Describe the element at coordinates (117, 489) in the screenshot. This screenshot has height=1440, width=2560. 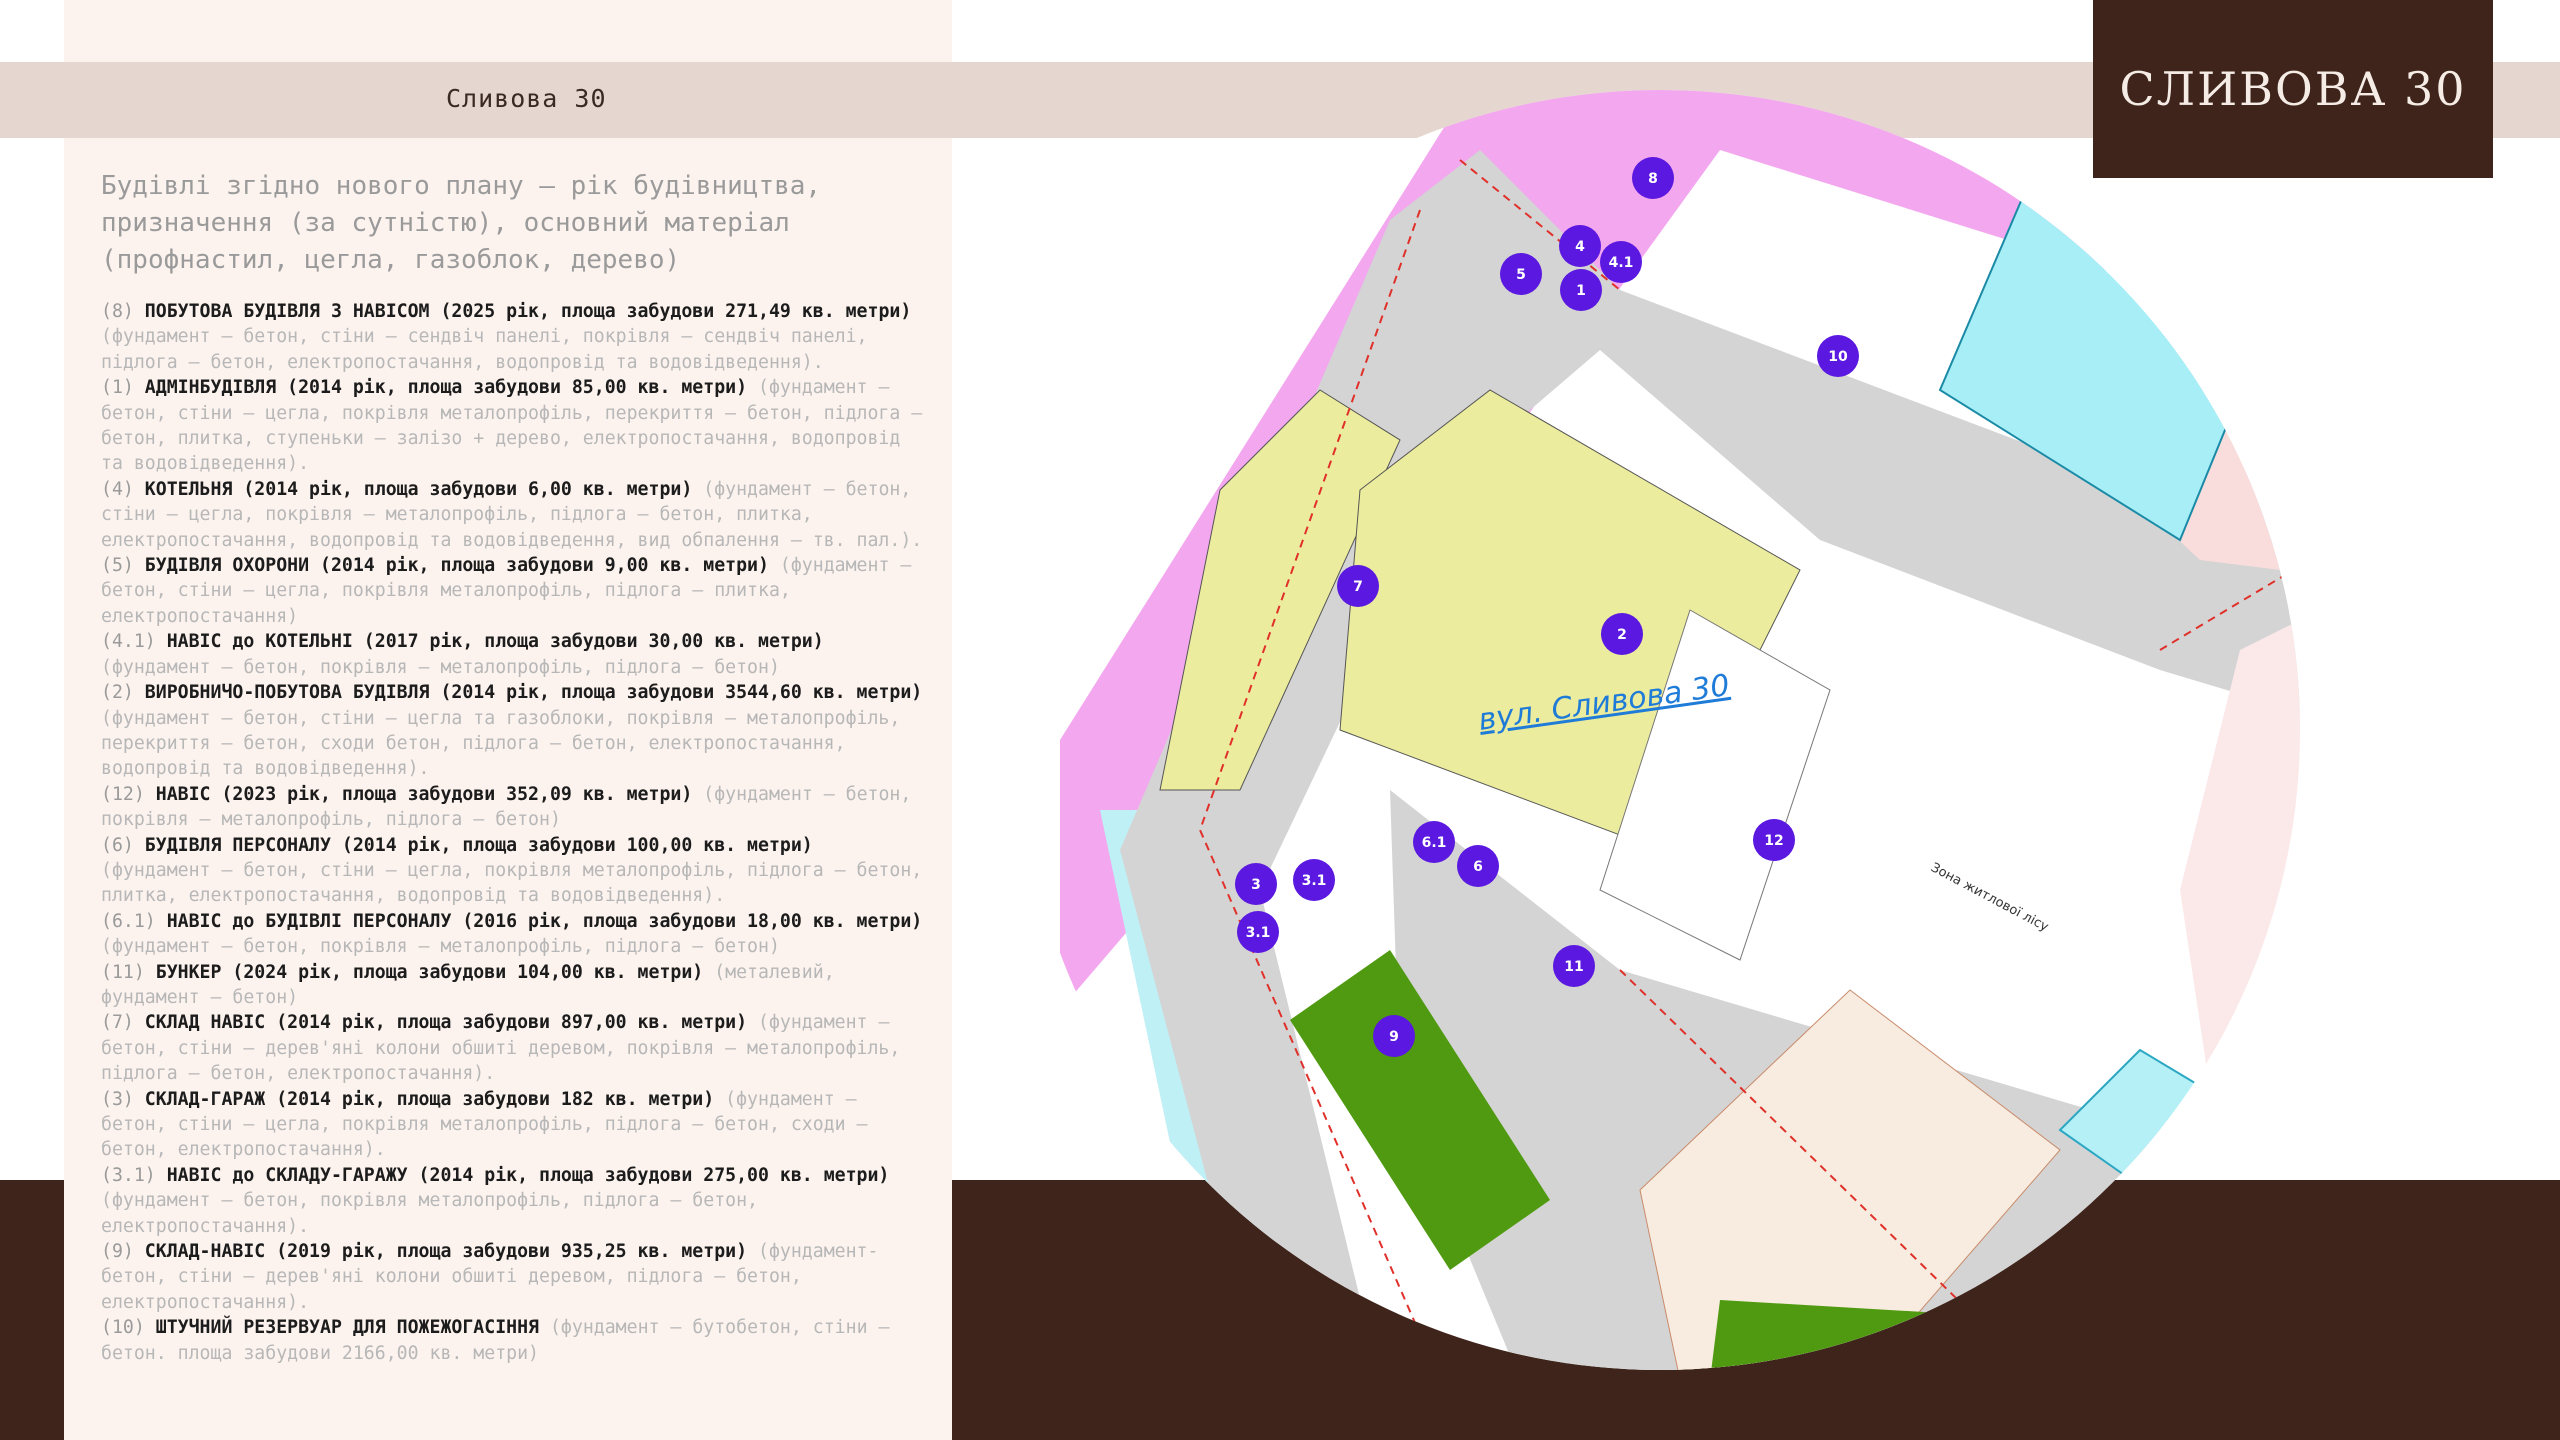
I see `building-number: (4)` at that location.